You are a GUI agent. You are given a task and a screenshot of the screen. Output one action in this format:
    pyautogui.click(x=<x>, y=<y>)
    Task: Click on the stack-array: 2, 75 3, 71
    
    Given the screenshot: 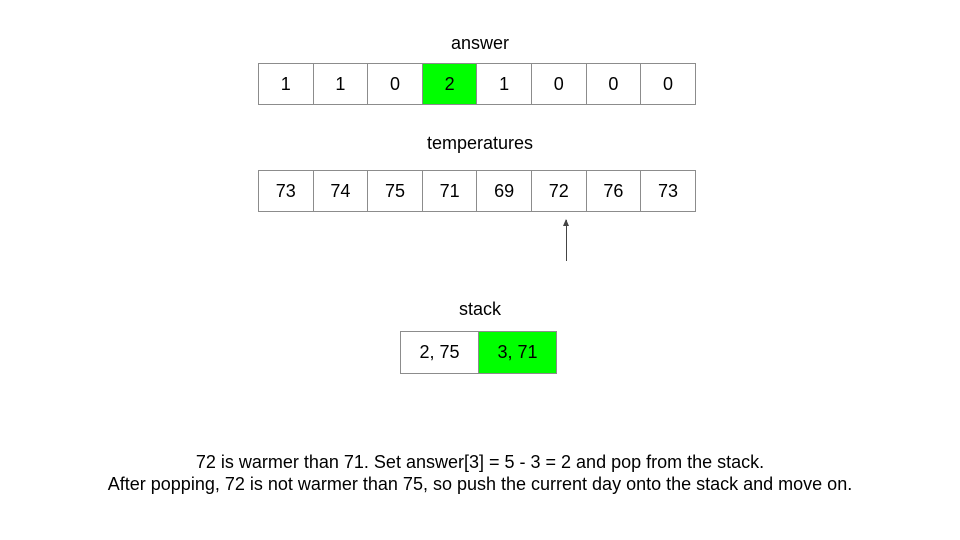 What is the action you would take?
    pyautogui.click(x=478, y=352)
    